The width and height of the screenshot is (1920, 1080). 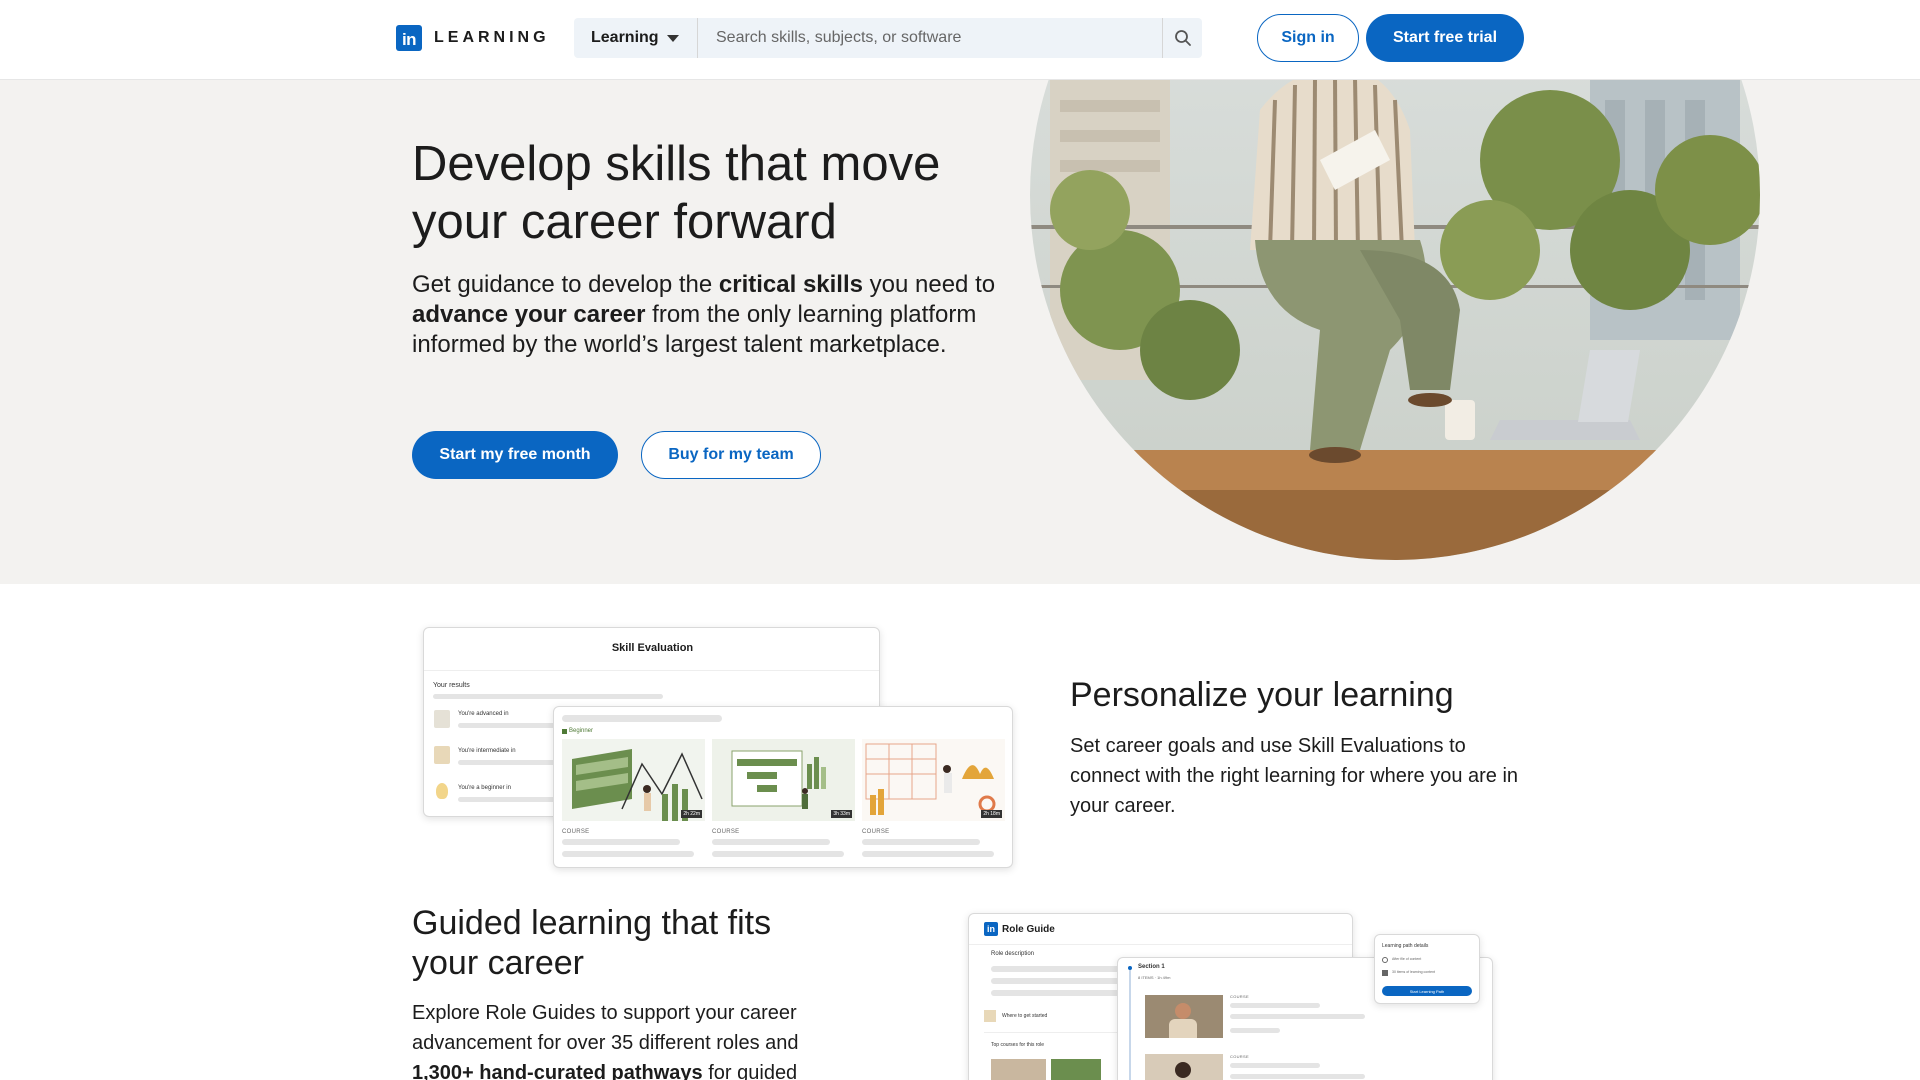 What do you see at coordinates (1130, 1025) in the screenshot?
I see `timeline-line` at bounding box center [1130, 1025].